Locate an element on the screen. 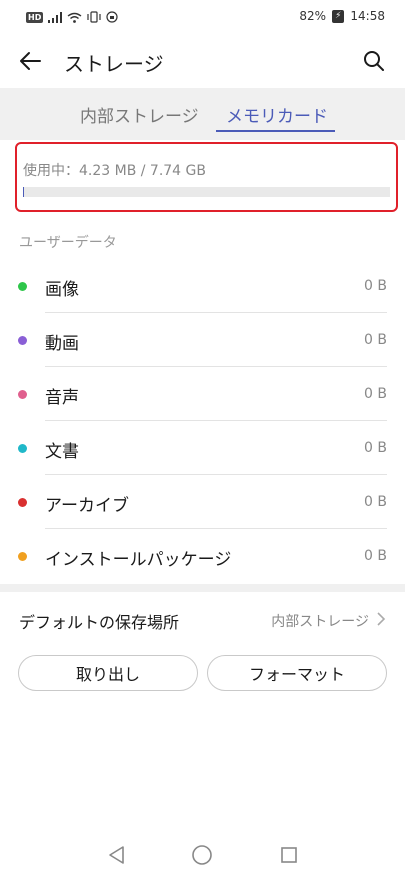  list-item-audio: 音声 0 B is located at coordinates (202, 394).